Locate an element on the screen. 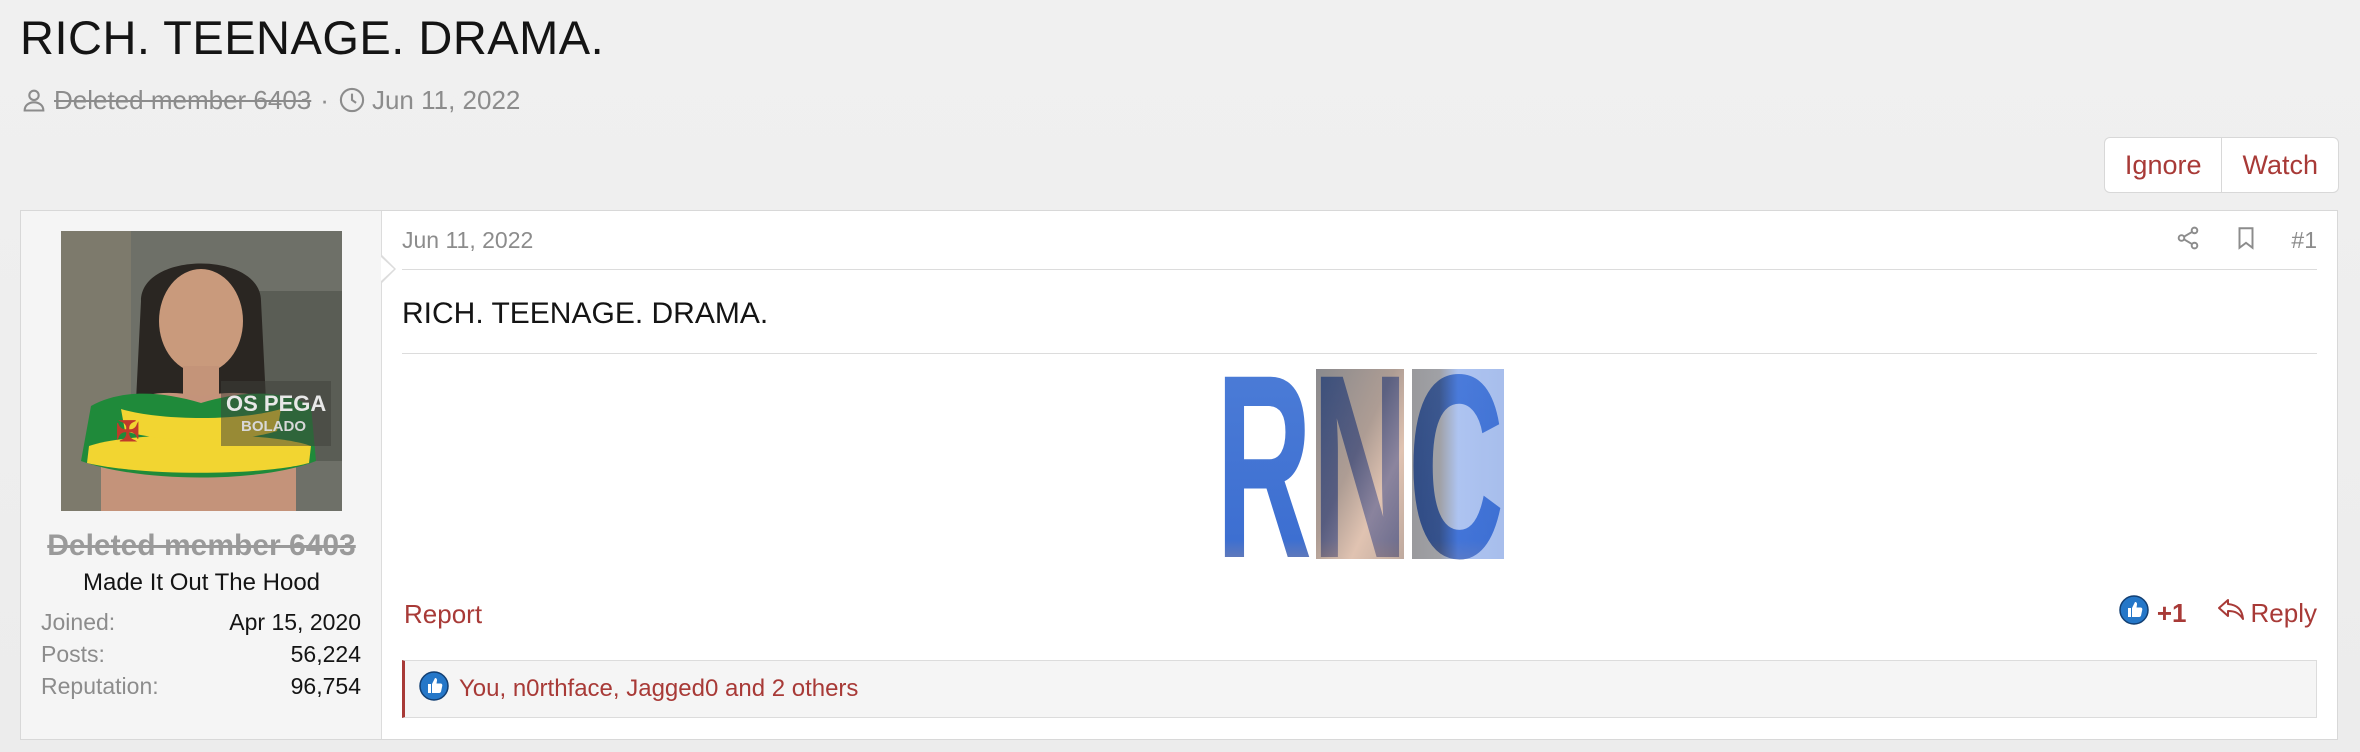 This screenshot has height=752, width=2360. reactions-summary: You, n0rthface, Jagged0 and 2 others is located at coordinates (658, 689).